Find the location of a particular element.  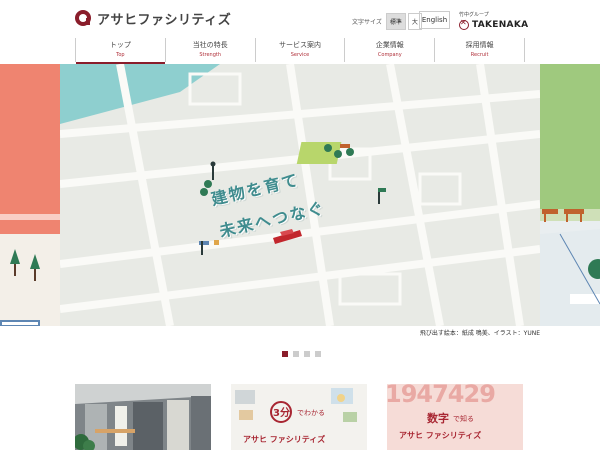

next-slide-illustration is located at coordinates (570, 267).